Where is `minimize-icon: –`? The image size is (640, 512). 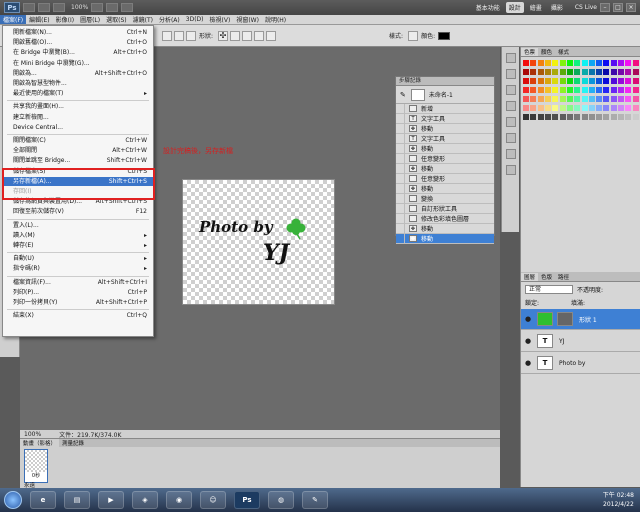 minimize-icon: – is located at coordinates (605, 7).